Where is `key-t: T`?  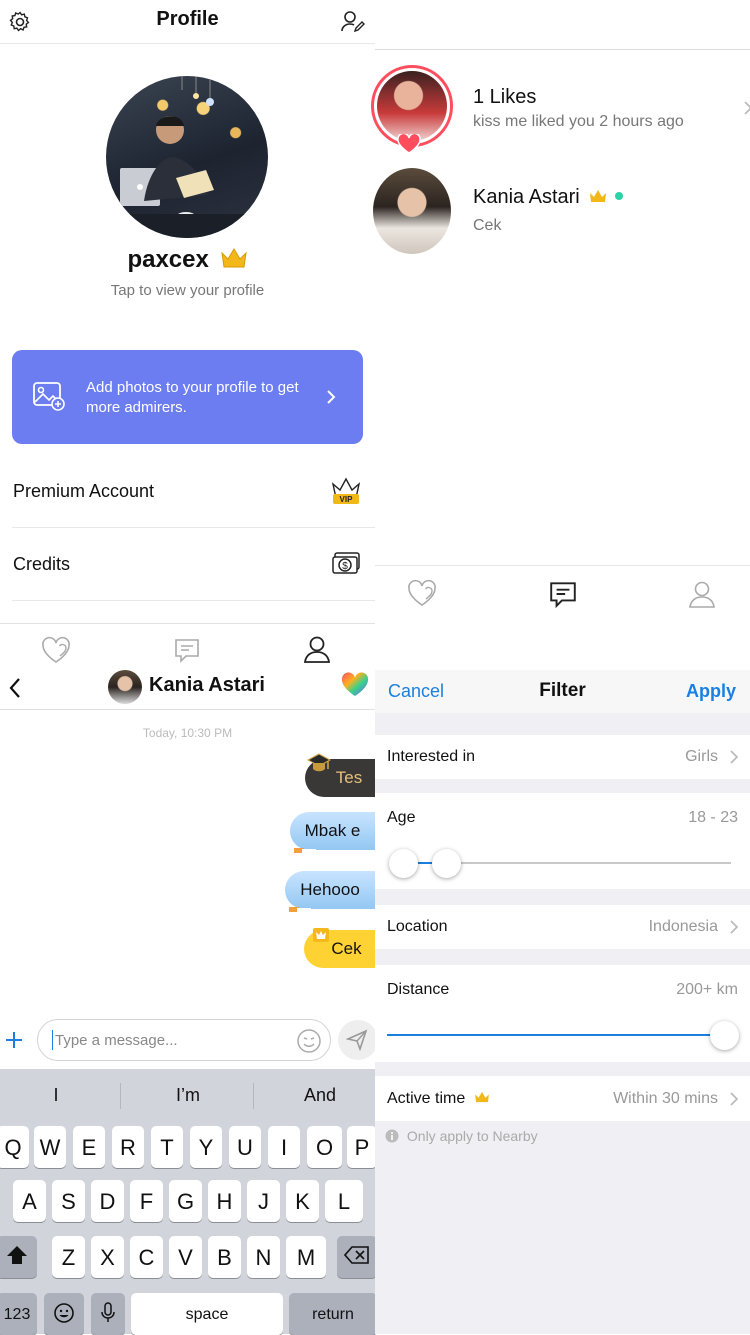
key-t: T is located at coordinates (167, 1147).